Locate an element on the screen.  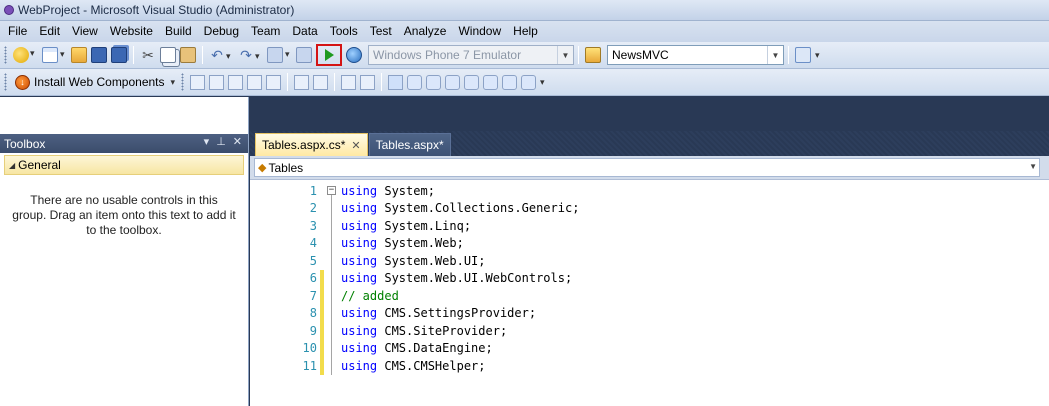
prev-bookmark-icon is located at coordinates (415, 82).